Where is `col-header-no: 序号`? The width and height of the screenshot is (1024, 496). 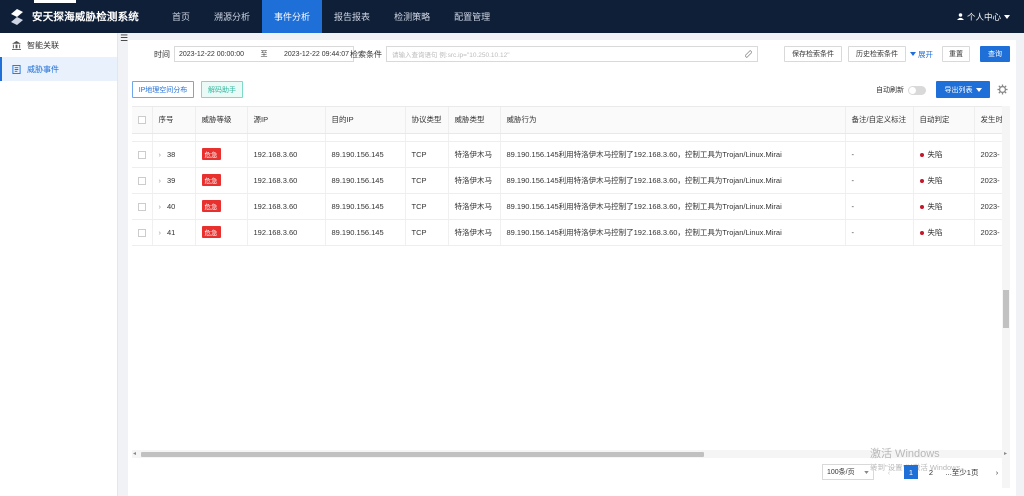 col-header-no: 序号 is located at coordinates (174, 120).